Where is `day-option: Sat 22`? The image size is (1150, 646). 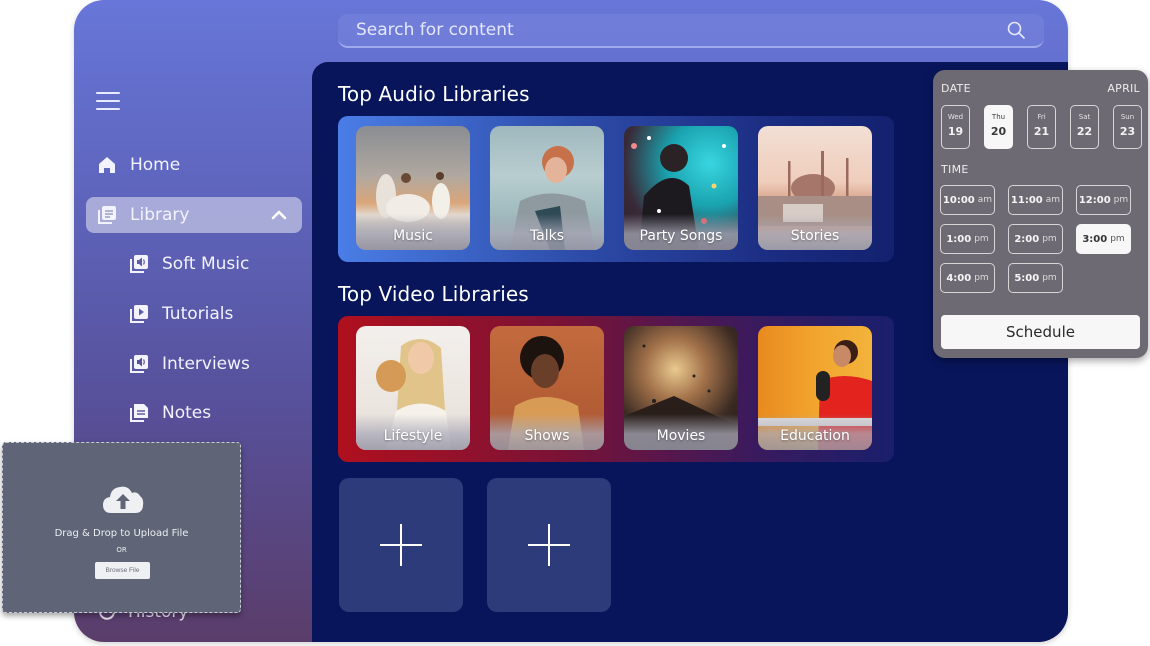
day-option: Sat 22 is located at coordinates (1084, 127).